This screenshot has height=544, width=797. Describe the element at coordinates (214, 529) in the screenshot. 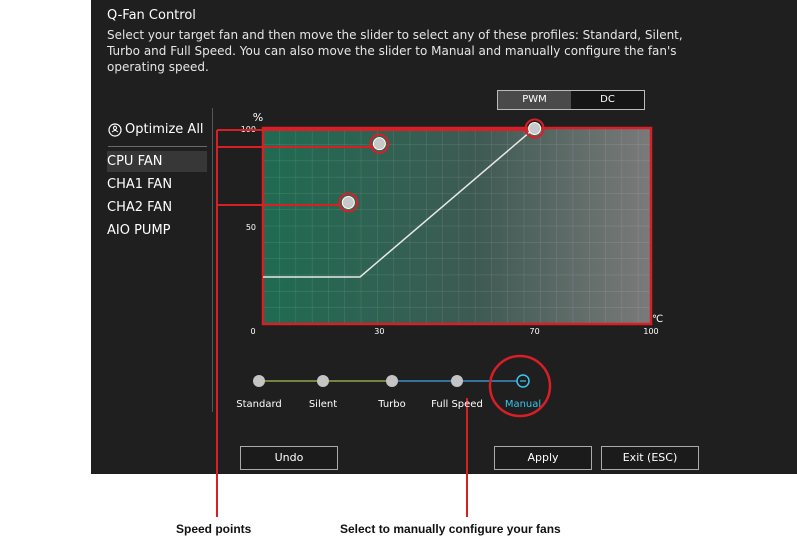

I see `speed-points-caption: Speed points` at that location.